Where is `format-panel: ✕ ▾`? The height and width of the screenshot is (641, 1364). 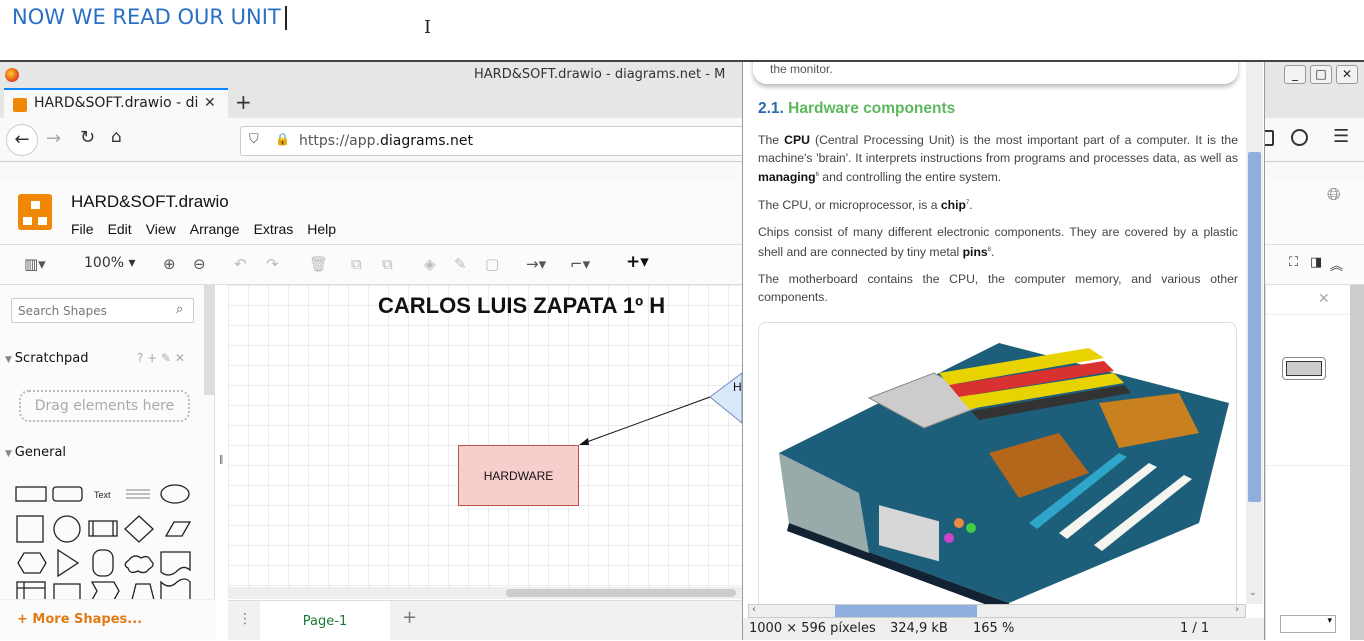
format-panel: ✕ ▾ is located at coordinates (1314, 462).